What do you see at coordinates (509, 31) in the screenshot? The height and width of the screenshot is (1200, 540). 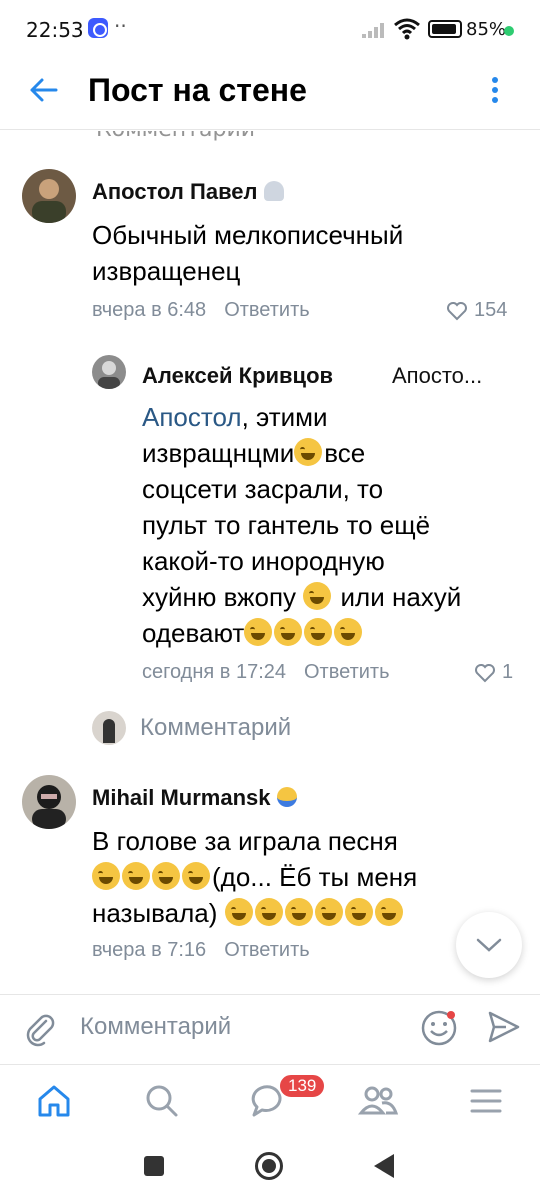 I see `status-indicator-dot` at bounding box center [509, 31].